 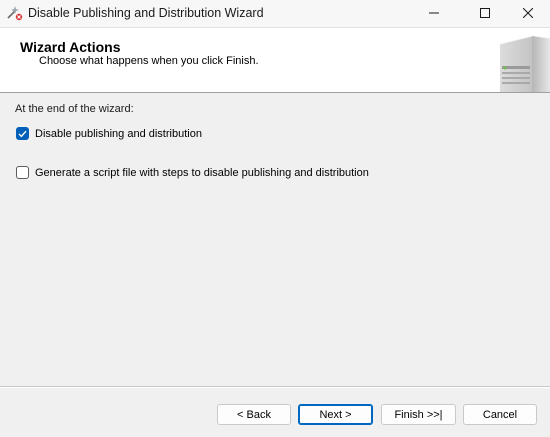 What do you see at coordinates (22, 172) in the screenshot?
I see `generate-script-checkbox` at bounding box center [22, 172].